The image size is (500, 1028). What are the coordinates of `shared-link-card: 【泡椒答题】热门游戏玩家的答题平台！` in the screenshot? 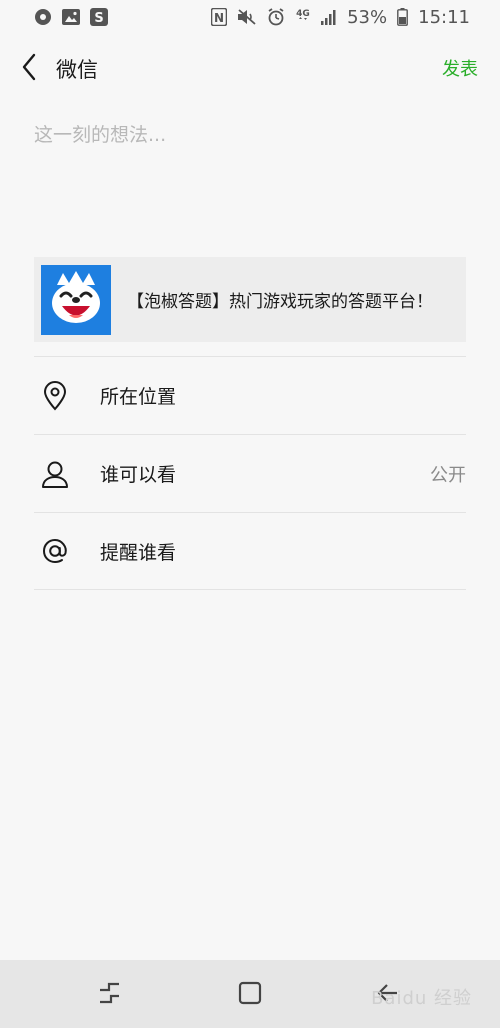 It's located at (250, 299).